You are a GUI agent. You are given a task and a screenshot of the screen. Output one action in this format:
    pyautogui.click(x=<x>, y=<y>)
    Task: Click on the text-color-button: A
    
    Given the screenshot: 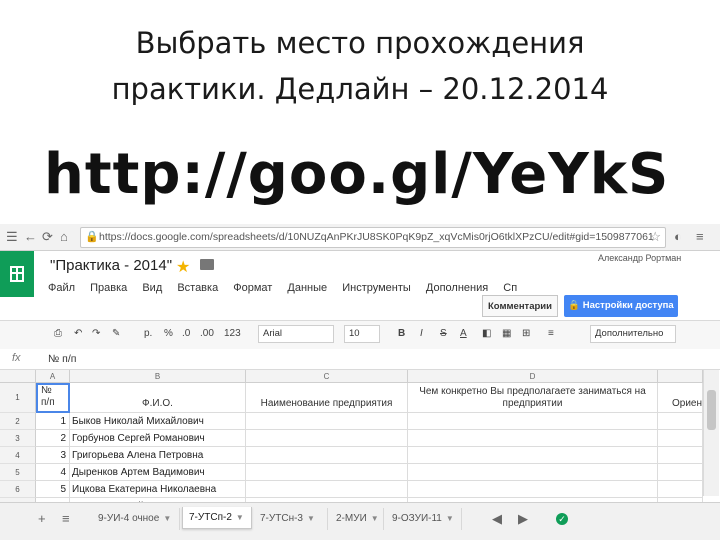 What is the action you would take?
    pyautogui.click(x=463, y=333)
    